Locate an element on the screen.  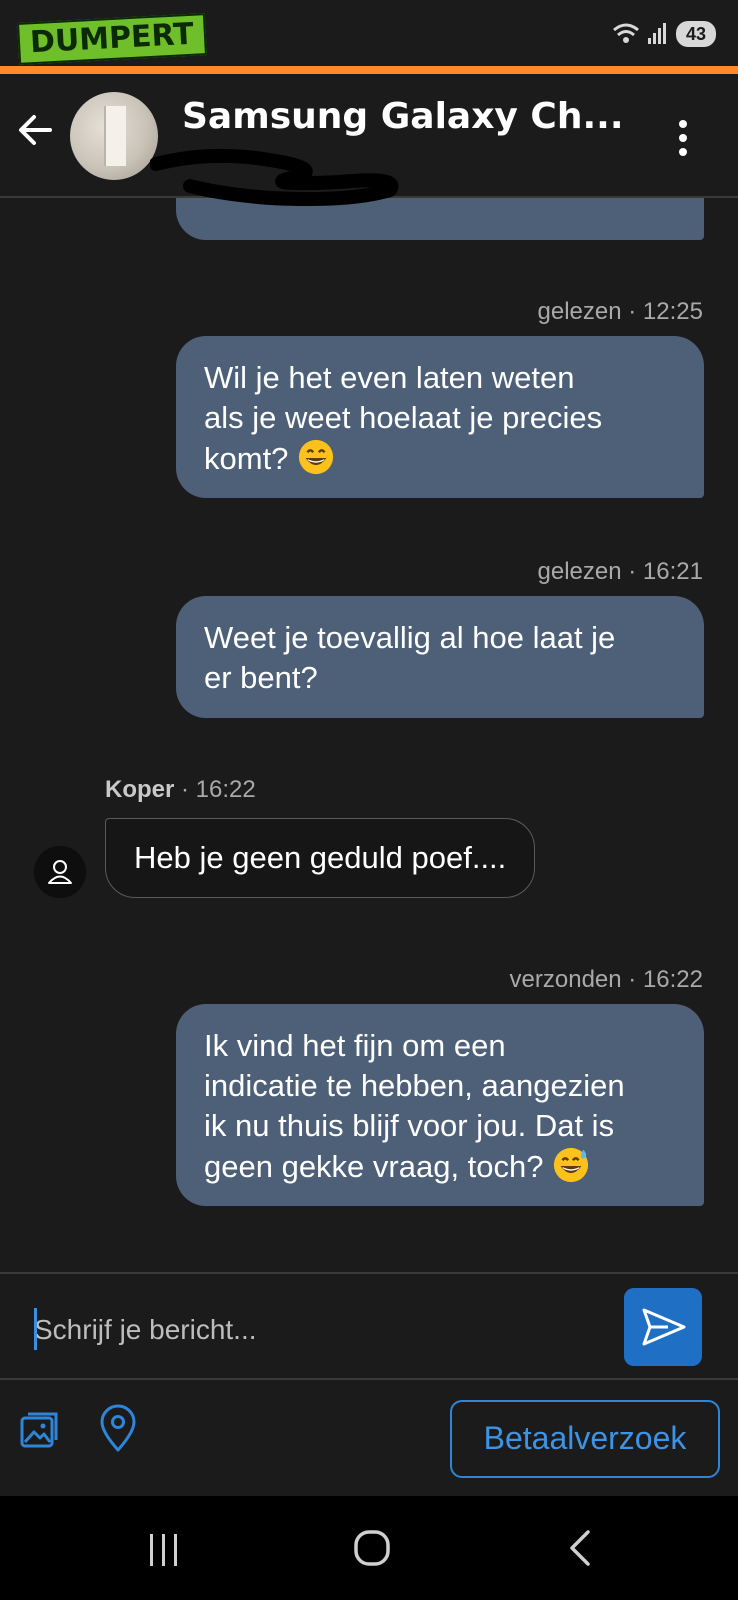
wifi-signal-icon is located at coordinates (639, 33).